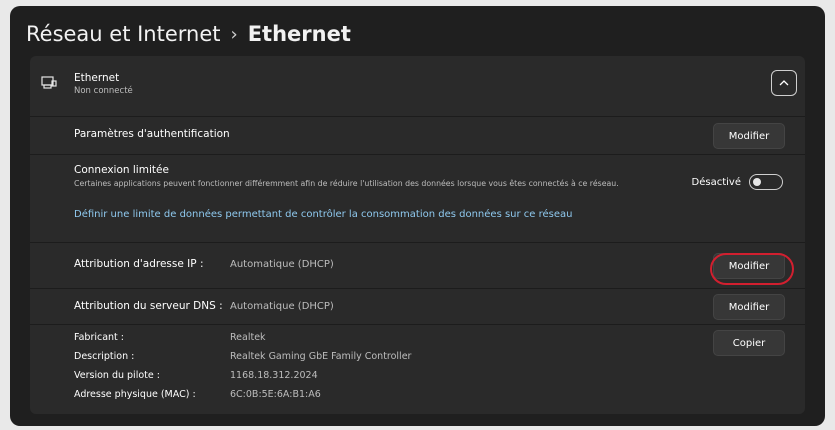 The height and width of the screenshot is (430, 835). What do you see at coordinates (282, 306) in the screenshot?
I see `dns-value: Automatique (DHCP)` at bounding box center [282, 306].